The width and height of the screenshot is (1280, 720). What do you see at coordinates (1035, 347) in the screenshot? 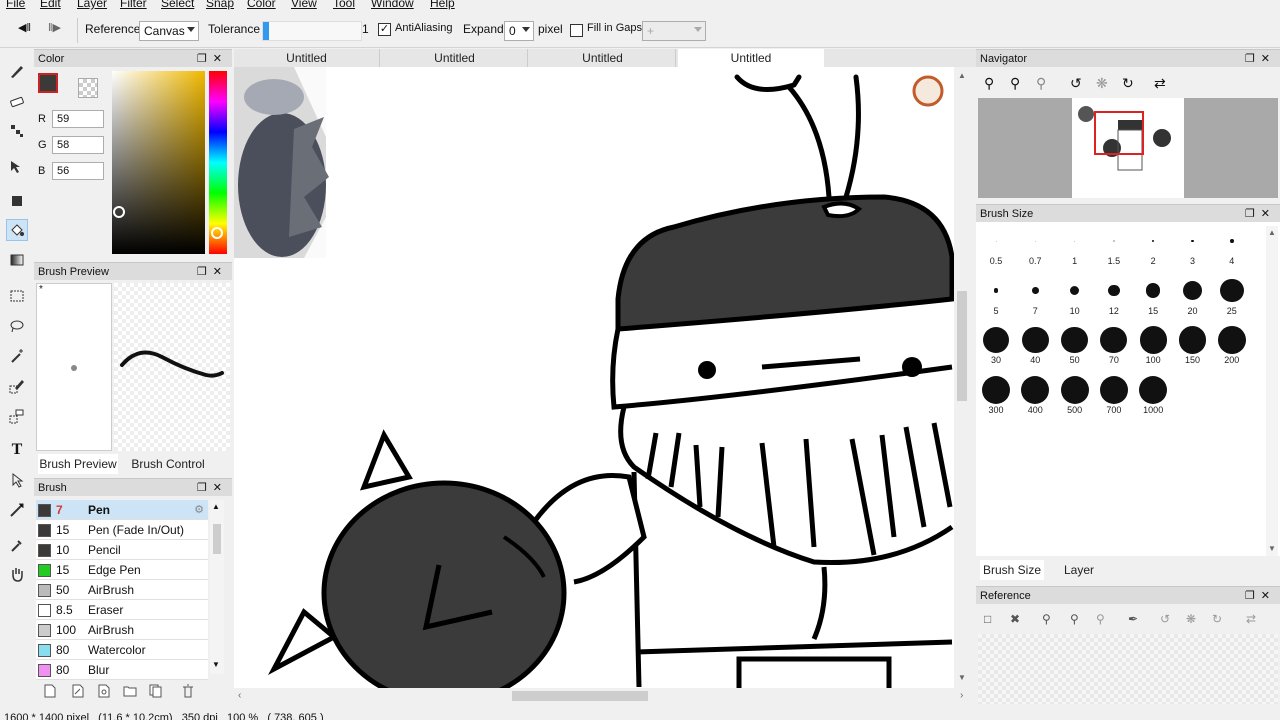
I see `brush-size-option: 40` at bounding box center [1035, 347].